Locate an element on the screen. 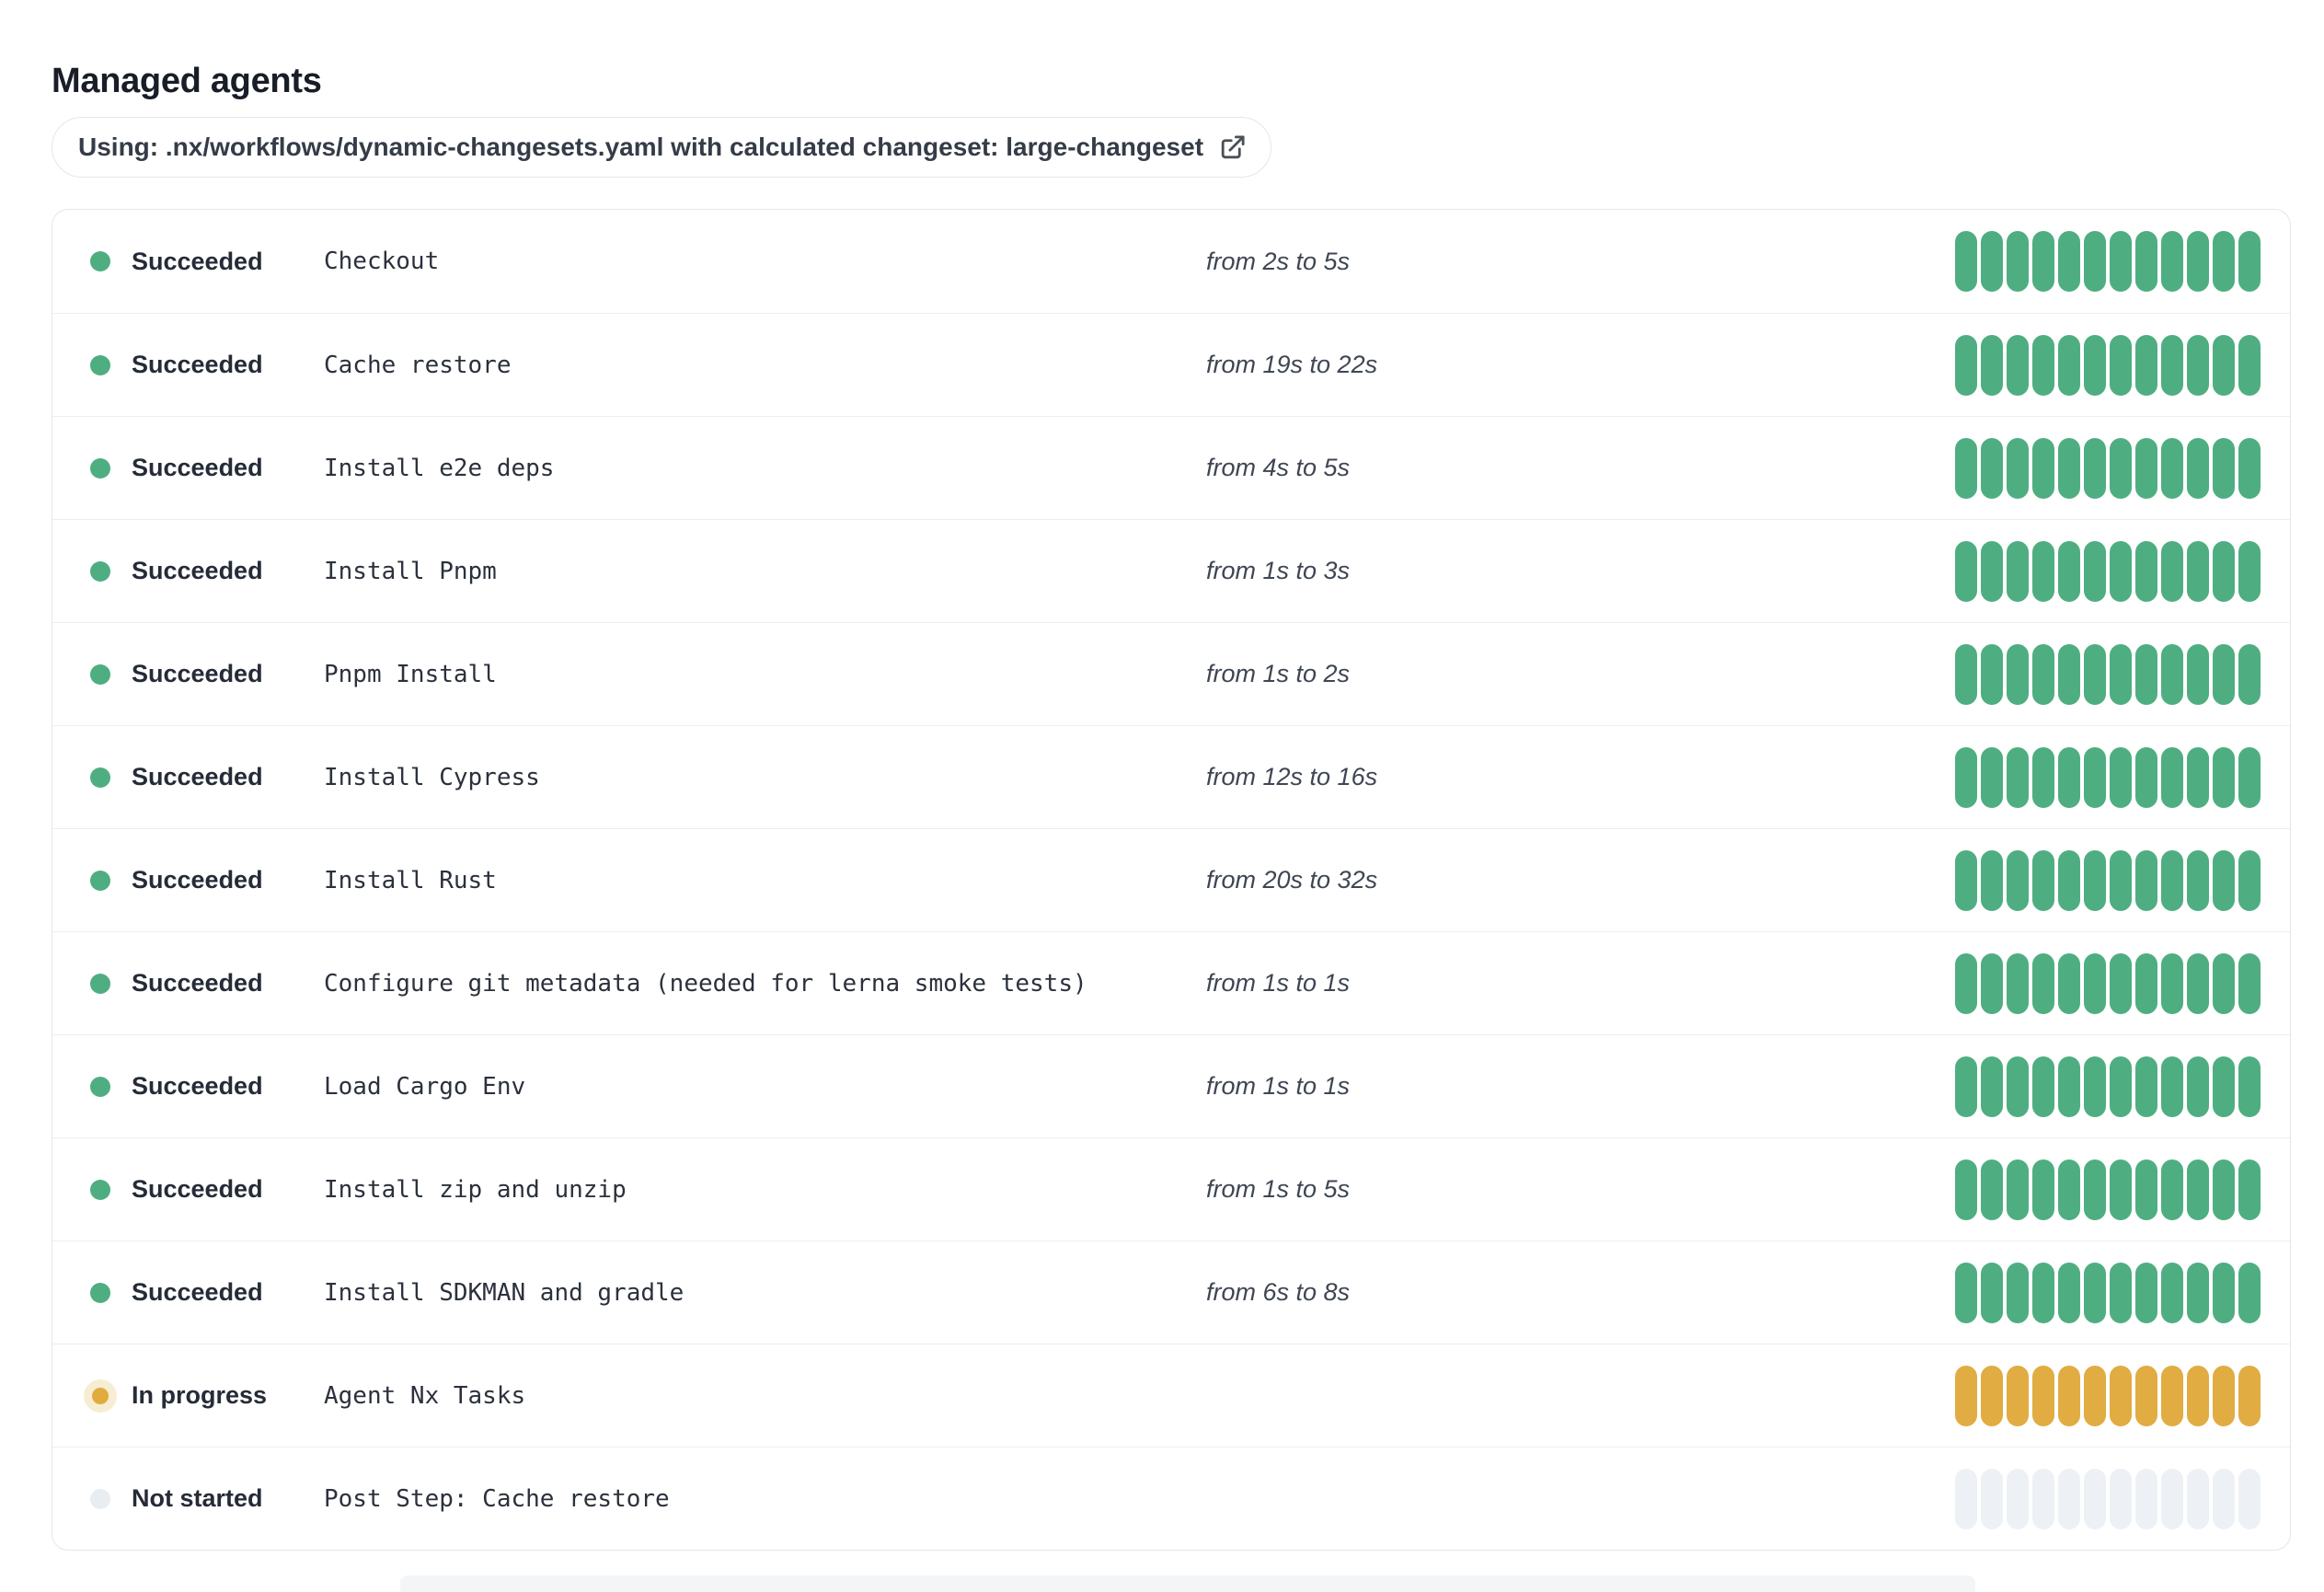 The width and height of the screenshot is (2324, 1592). step-row: Succeeded Install e2e deps from 4s to 5s is located at coordinates (1171, 467).